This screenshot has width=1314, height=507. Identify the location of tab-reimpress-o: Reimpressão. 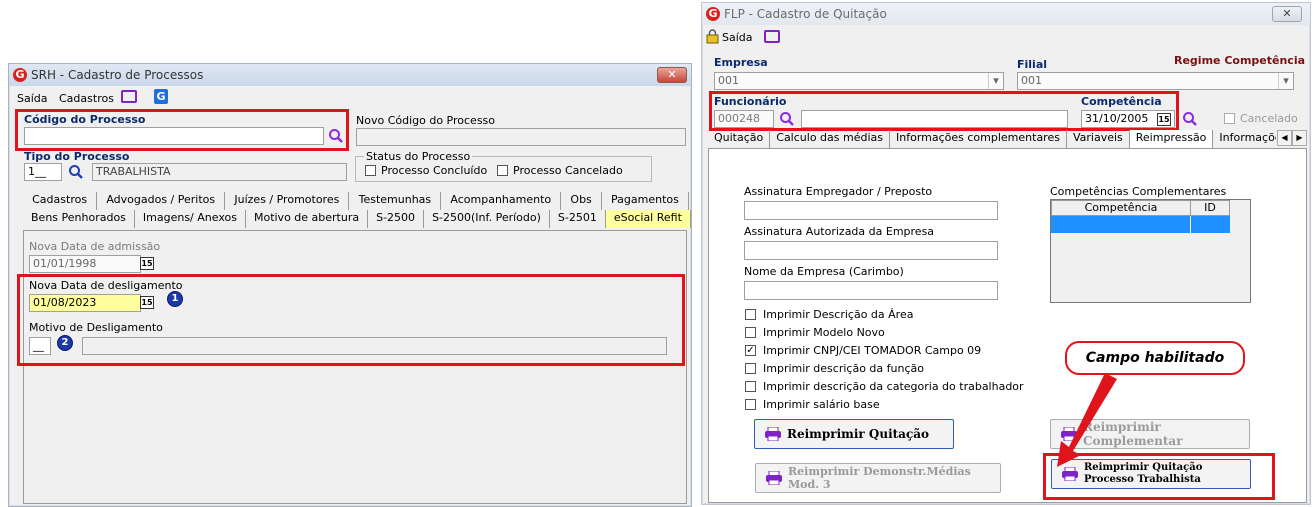
(1171, 139).